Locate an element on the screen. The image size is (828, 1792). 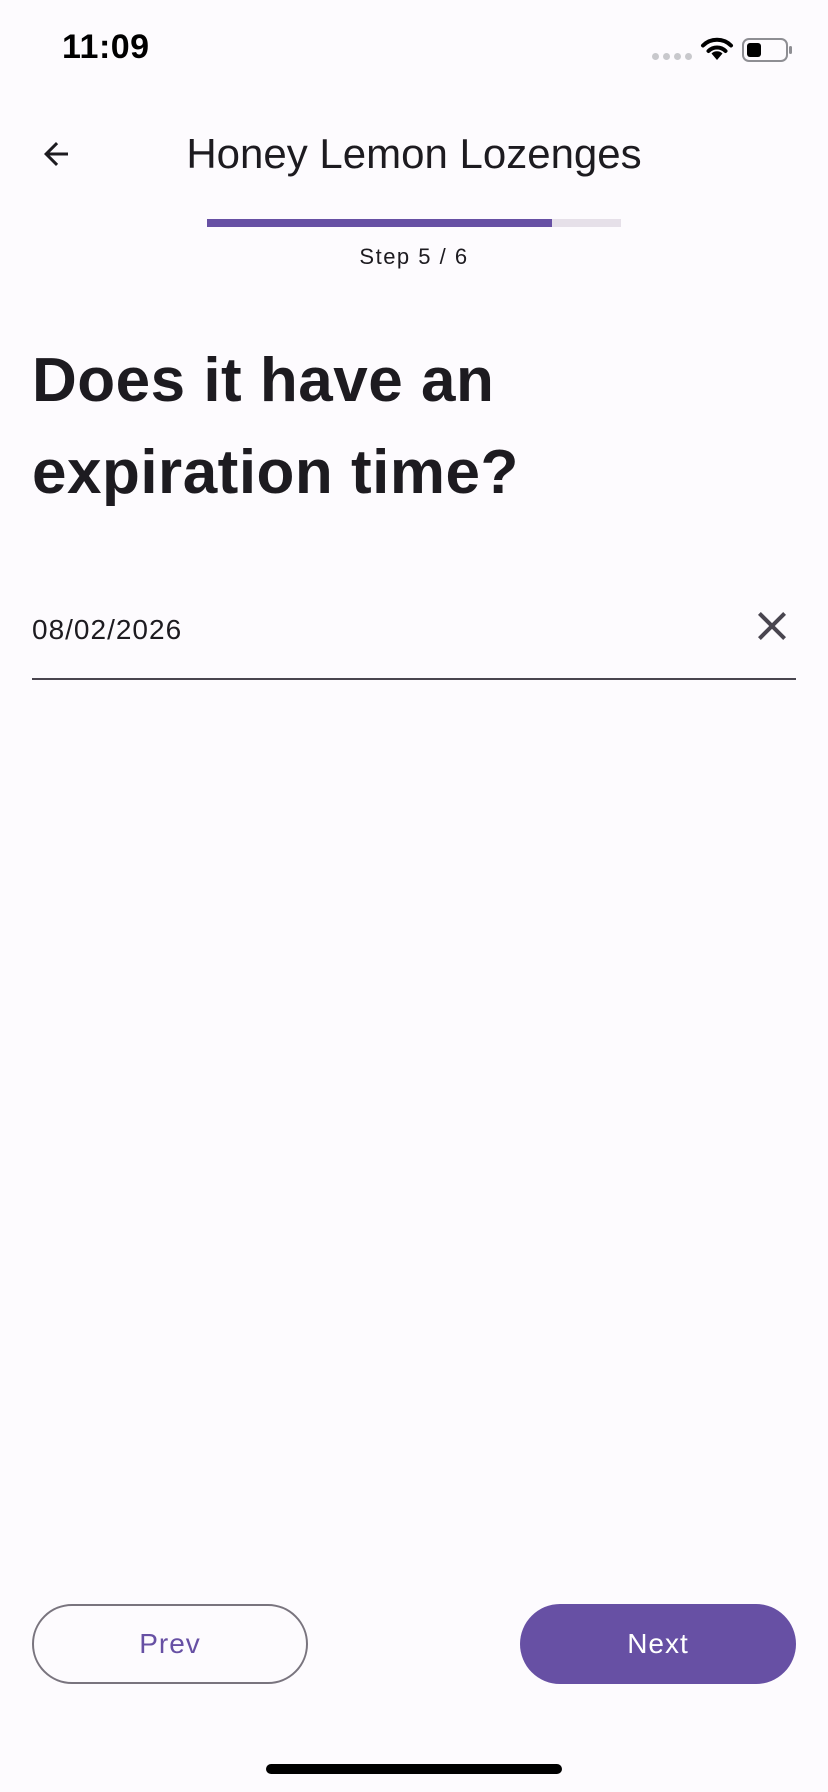
back-button is located at coordinates (56, 154).